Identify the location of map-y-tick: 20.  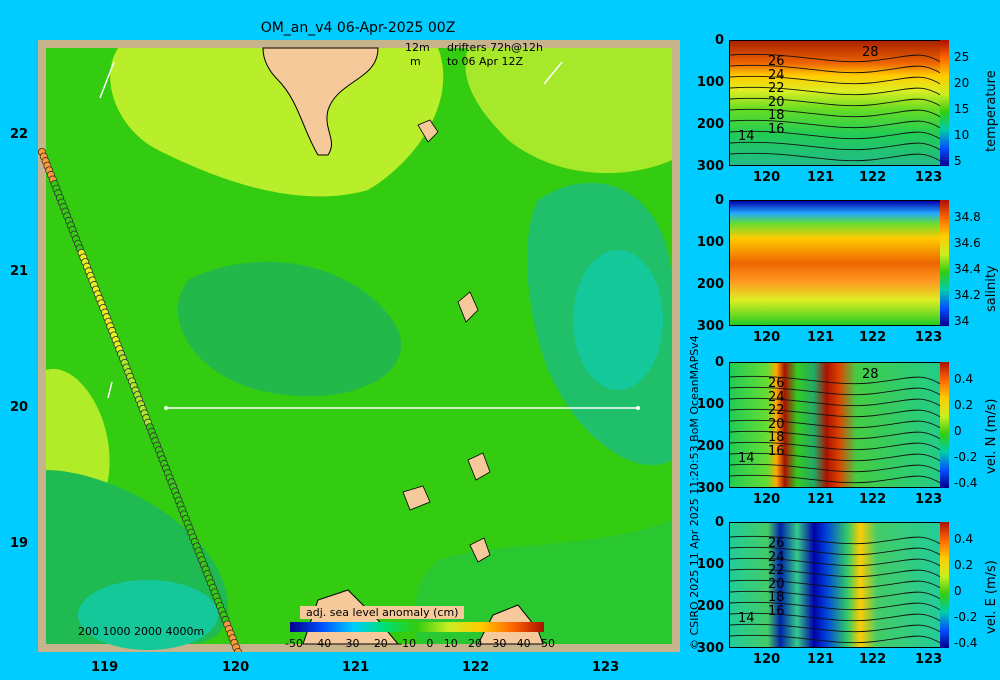
(19, 407).